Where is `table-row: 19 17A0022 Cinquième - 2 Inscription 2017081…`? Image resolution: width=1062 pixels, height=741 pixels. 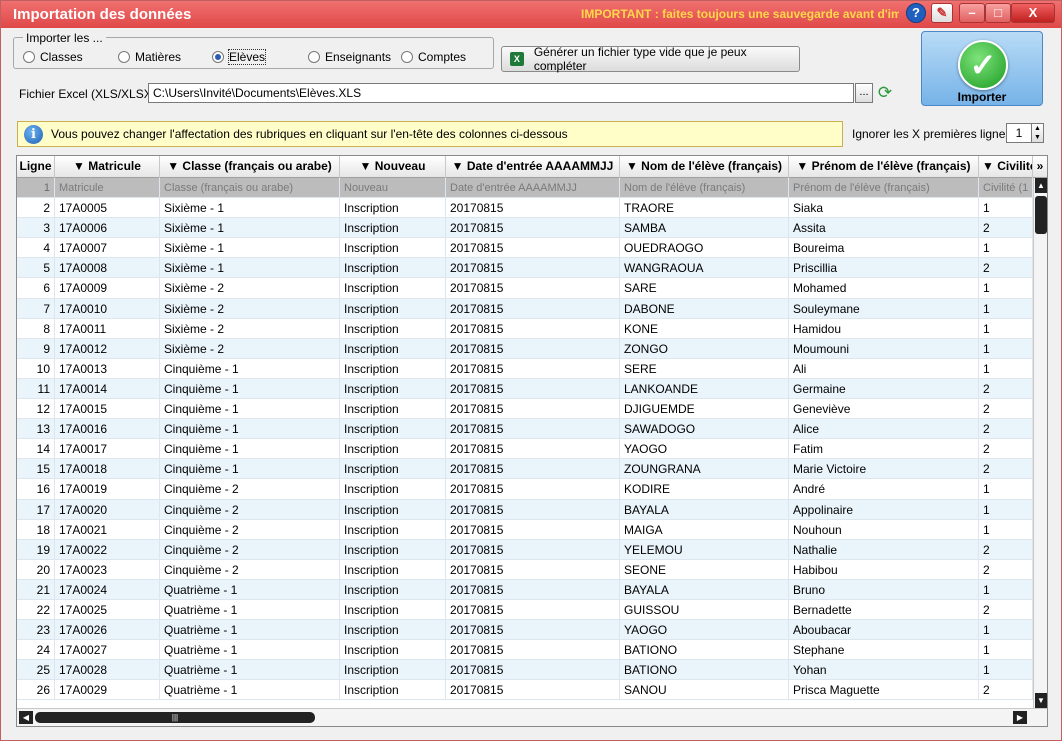 table-row: 19 17A0022 Cinquième - 2 Inscription 2017081… is located at coordinates (525, 549).